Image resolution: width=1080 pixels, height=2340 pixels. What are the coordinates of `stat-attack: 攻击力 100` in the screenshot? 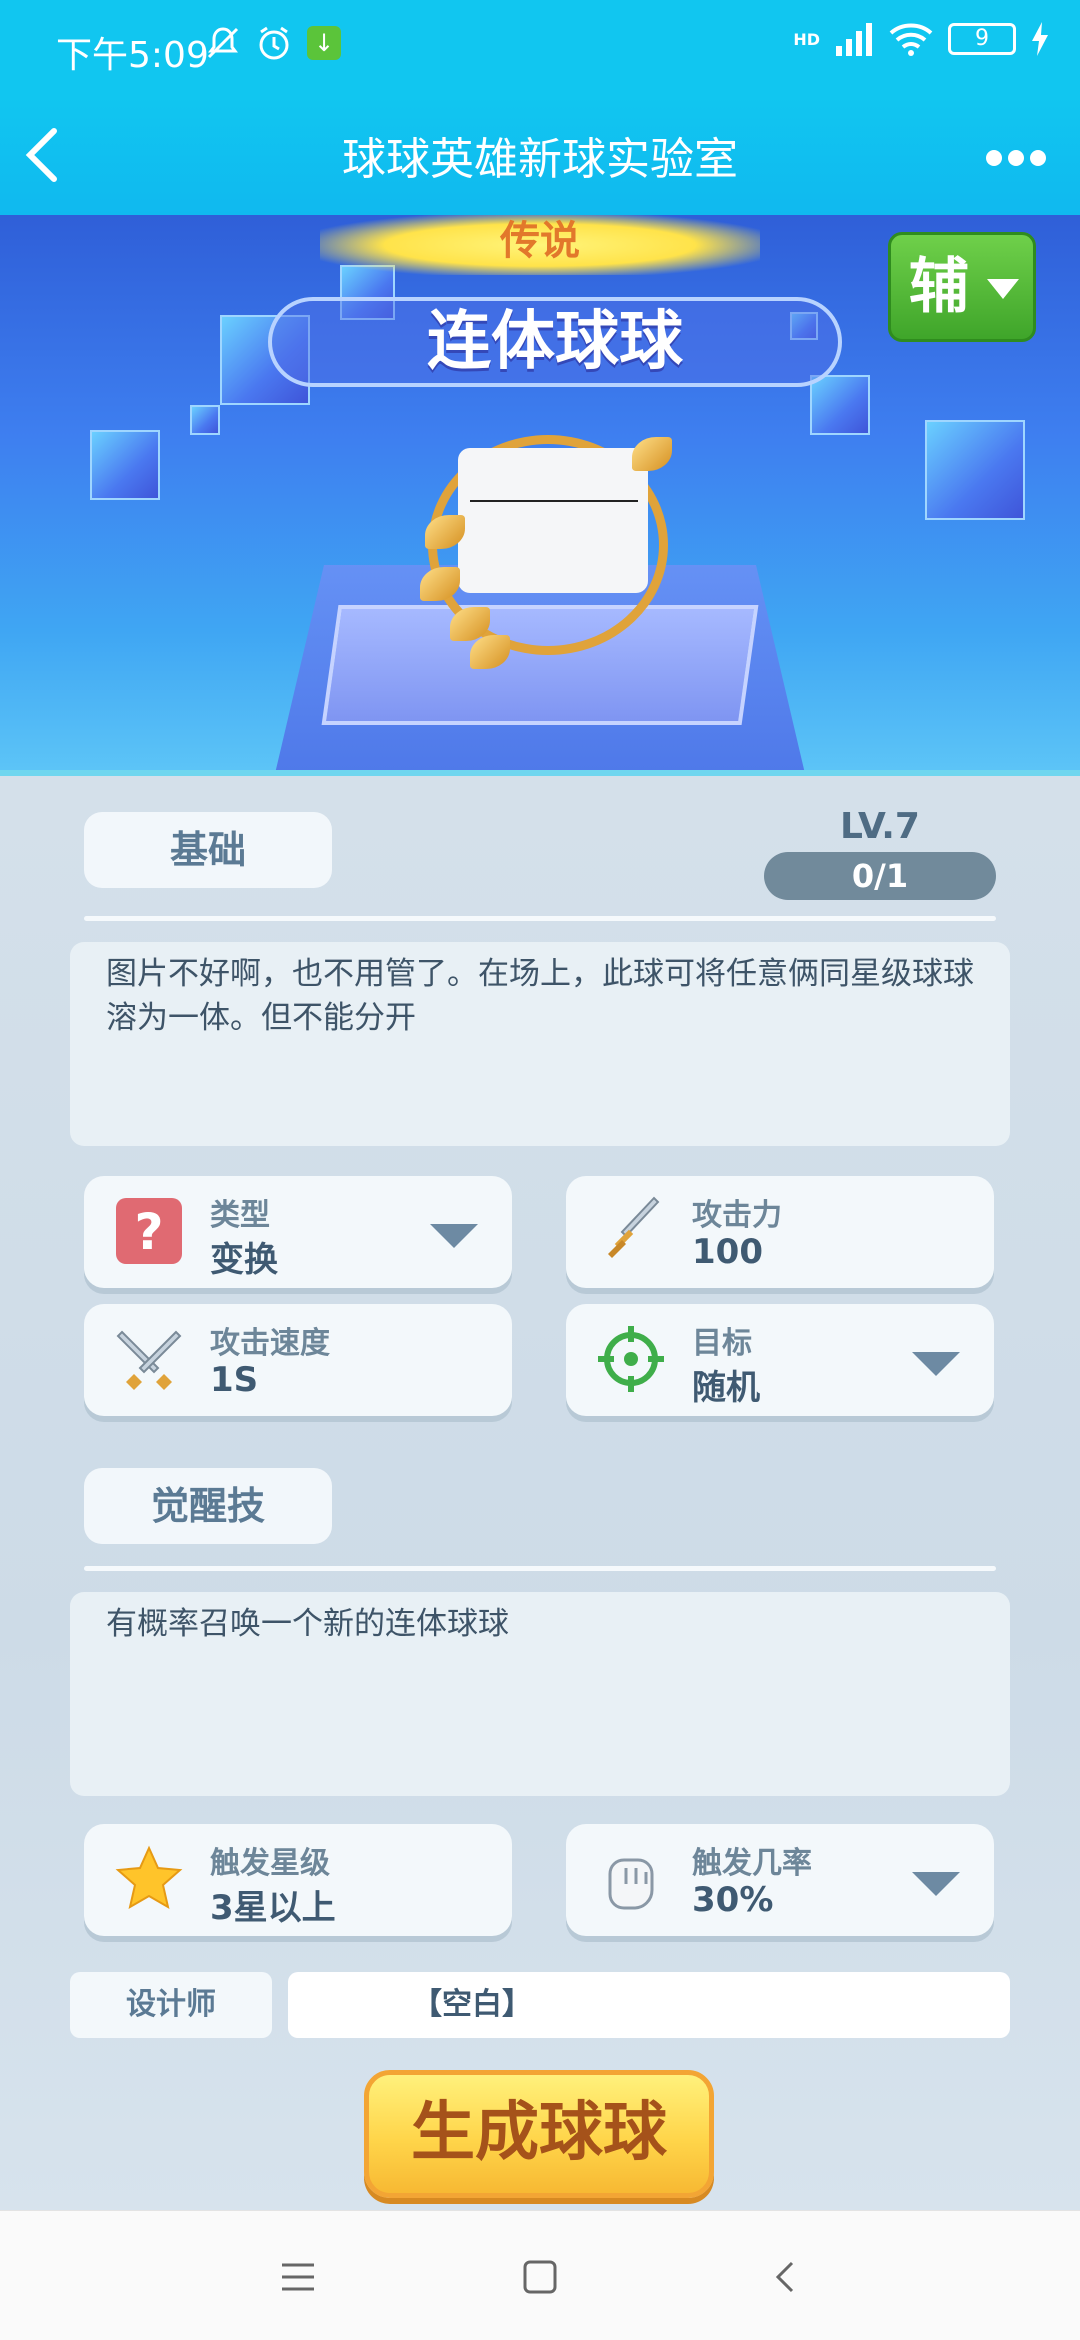 It's located at (780, 1232).